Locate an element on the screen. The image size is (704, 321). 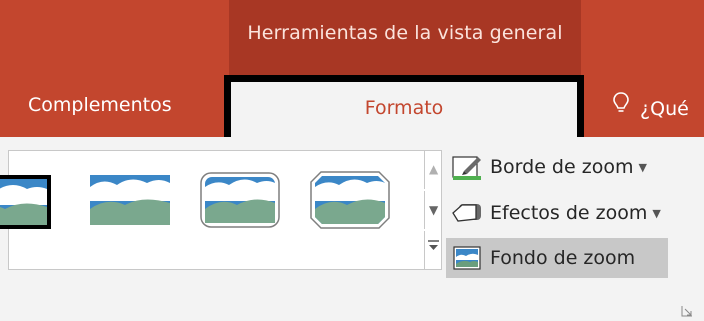
tab-formato-label: Formato is located at coordinates (404, 108).